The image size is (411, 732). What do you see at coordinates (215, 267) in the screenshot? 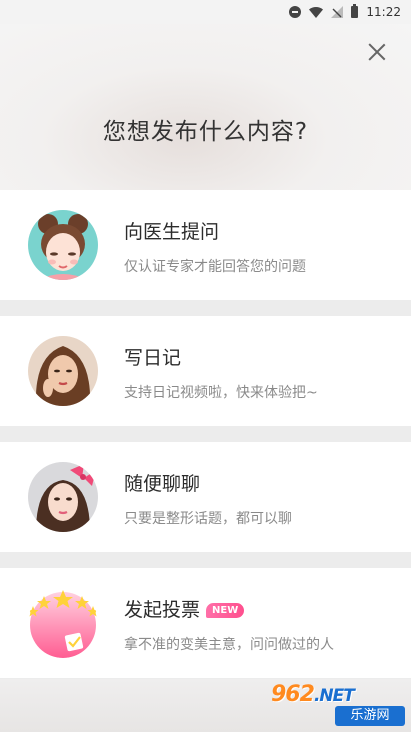
I see `option-subtitle: 仅认证专家才能回答您的问题` at bounding box center [215, 267].